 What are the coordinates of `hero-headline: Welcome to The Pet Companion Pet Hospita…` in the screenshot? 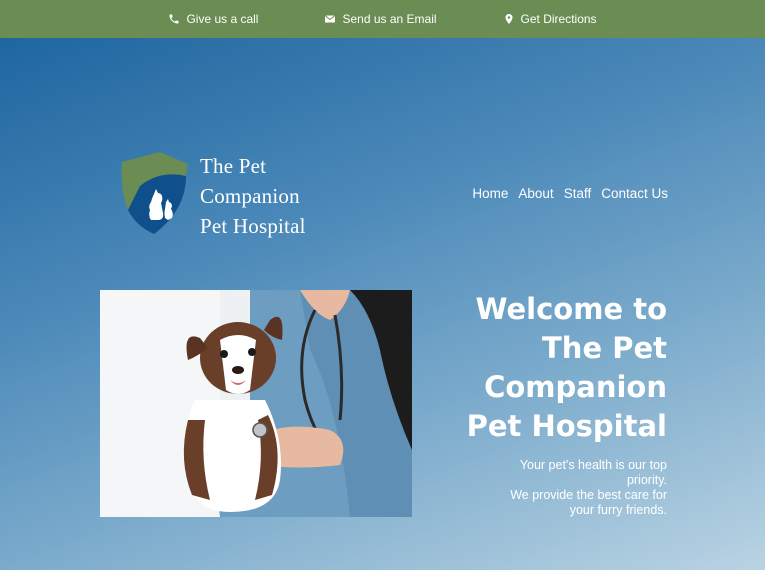 It's located at (517, 368).